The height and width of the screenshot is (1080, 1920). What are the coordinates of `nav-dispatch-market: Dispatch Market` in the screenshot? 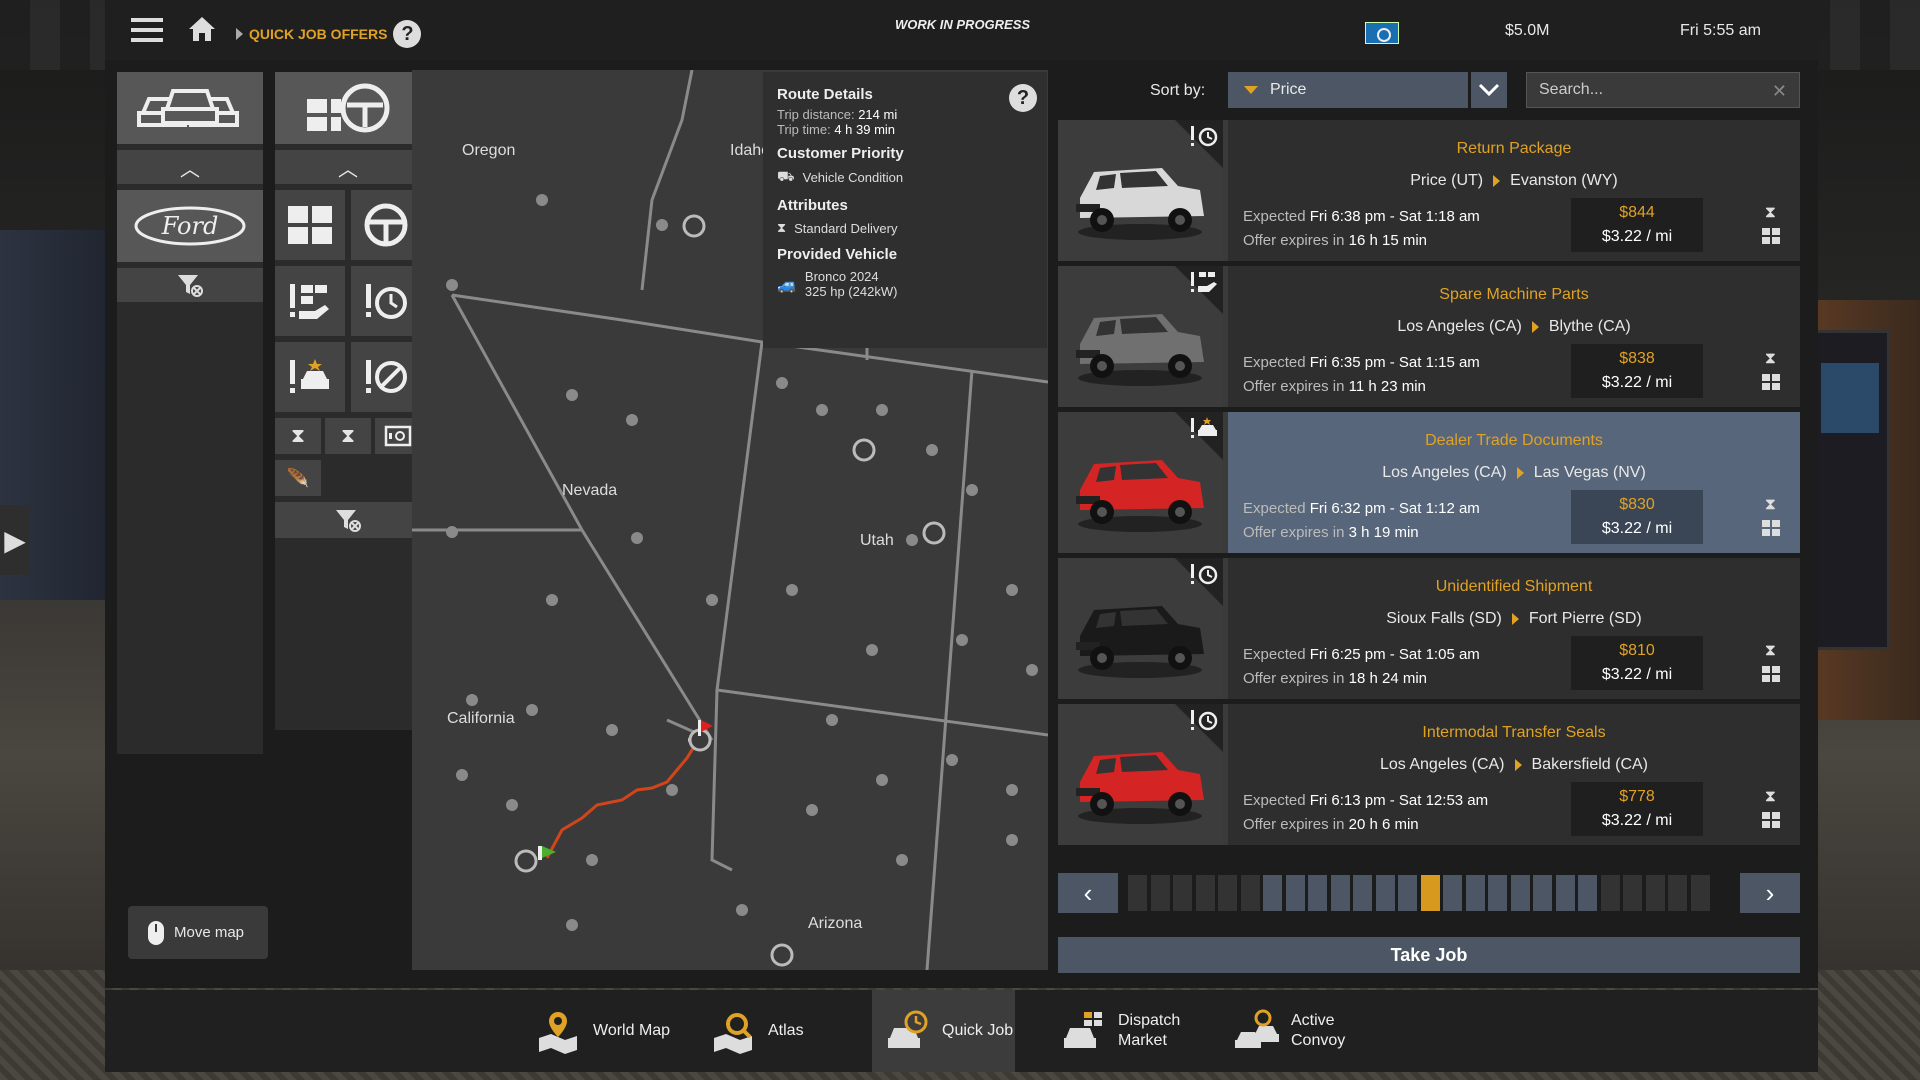 It's located at (1120, 1031).